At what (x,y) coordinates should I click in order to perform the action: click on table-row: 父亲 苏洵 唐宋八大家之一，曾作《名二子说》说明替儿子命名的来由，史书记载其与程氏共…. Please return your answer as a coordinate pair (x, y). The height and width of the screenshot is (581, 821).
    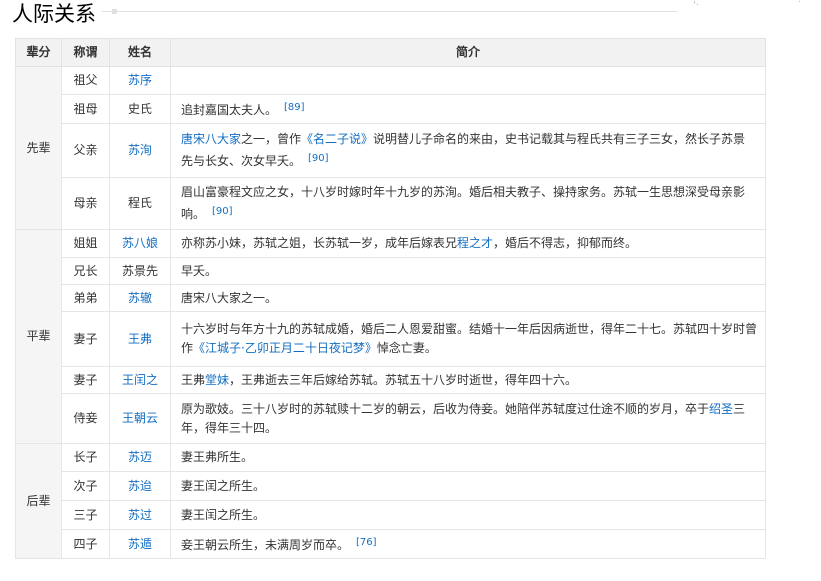
    Looking at the image, I should click on (391, 150).